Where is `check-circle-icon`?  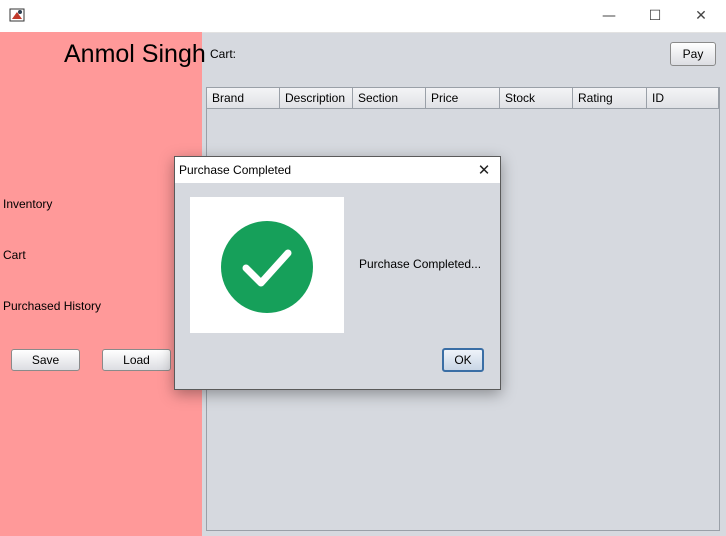 check-circle-icon is located at coordinates (267, 267).